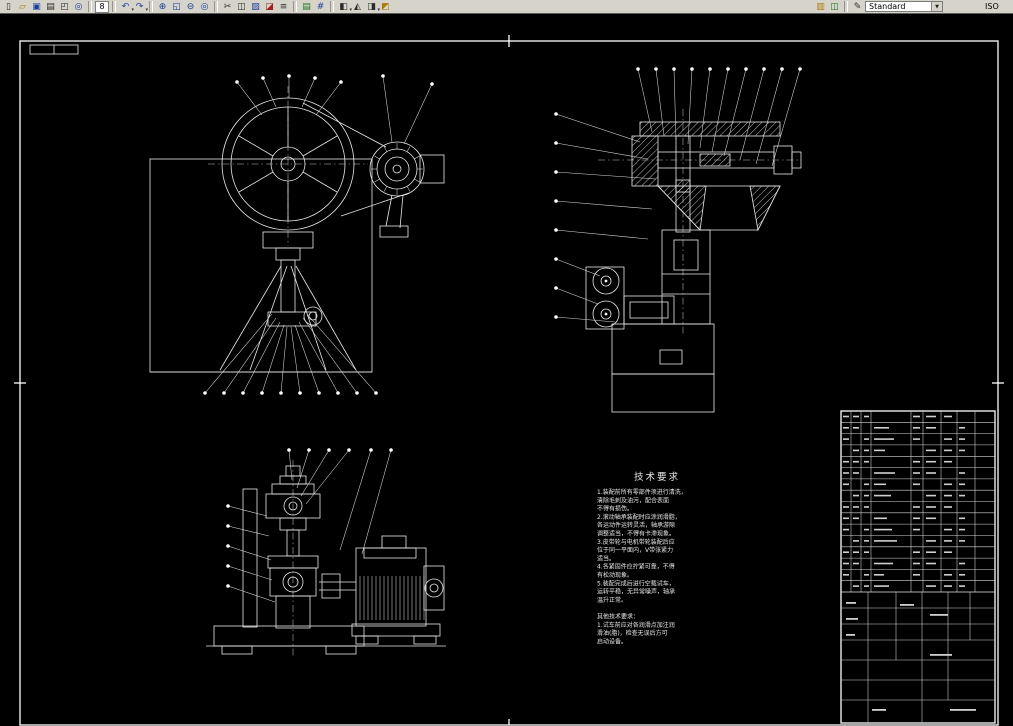 The image size is (1013, 726). What do you see at coordinates (936, 6) in the screenshot?
I see `chevron-down-icon: ▼` at bounding box center [936, 6].